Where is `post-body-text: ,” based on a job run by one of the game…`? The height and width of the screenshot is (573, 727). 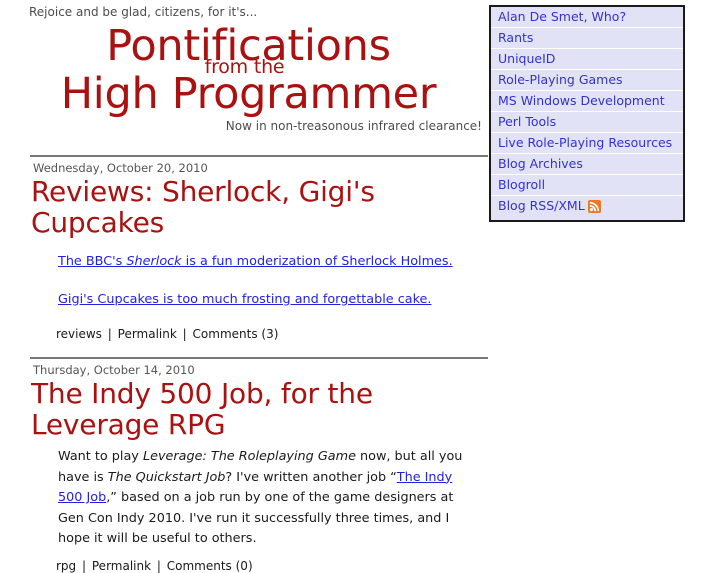
post-body-text: ,” based on a job run by one of the game… is located at coordinates (256, 518).